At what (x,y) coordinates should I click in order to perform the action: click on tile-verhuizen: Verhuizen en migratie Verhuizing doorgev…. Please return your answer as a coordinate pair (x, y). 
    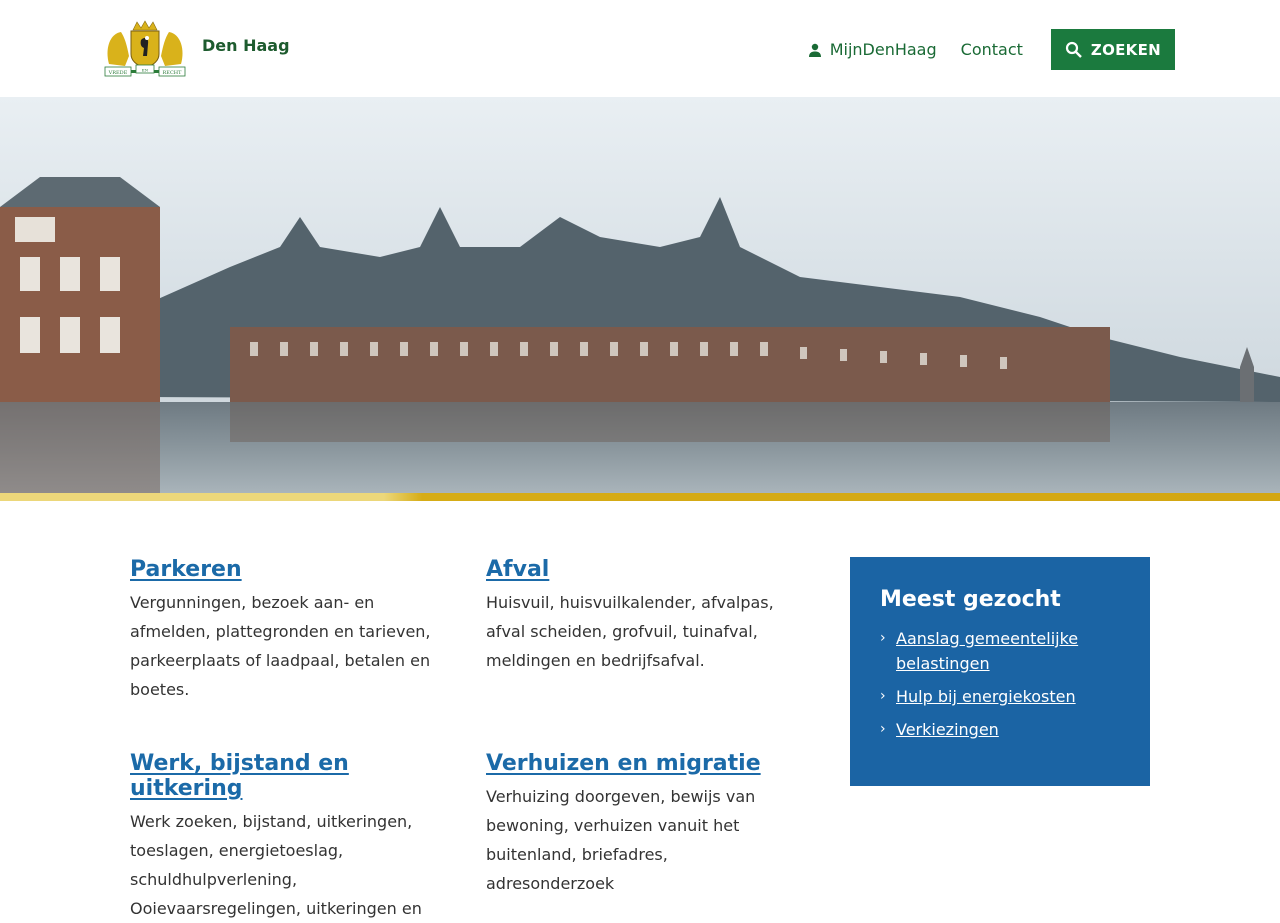
    Looking at the image, I should click on (631, 824).